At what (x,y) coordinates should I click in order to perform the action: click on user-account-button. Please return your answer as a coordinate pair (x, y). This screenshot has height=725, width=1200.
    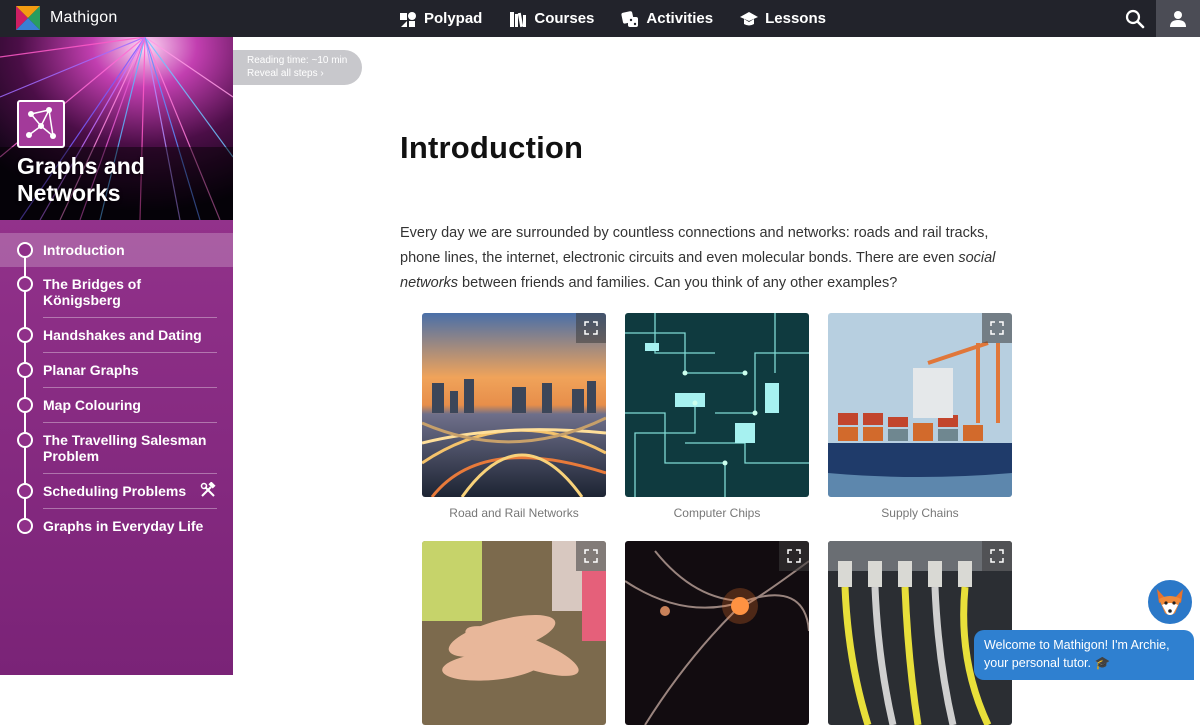
    Looking at the image, I should click on (1178, 18).